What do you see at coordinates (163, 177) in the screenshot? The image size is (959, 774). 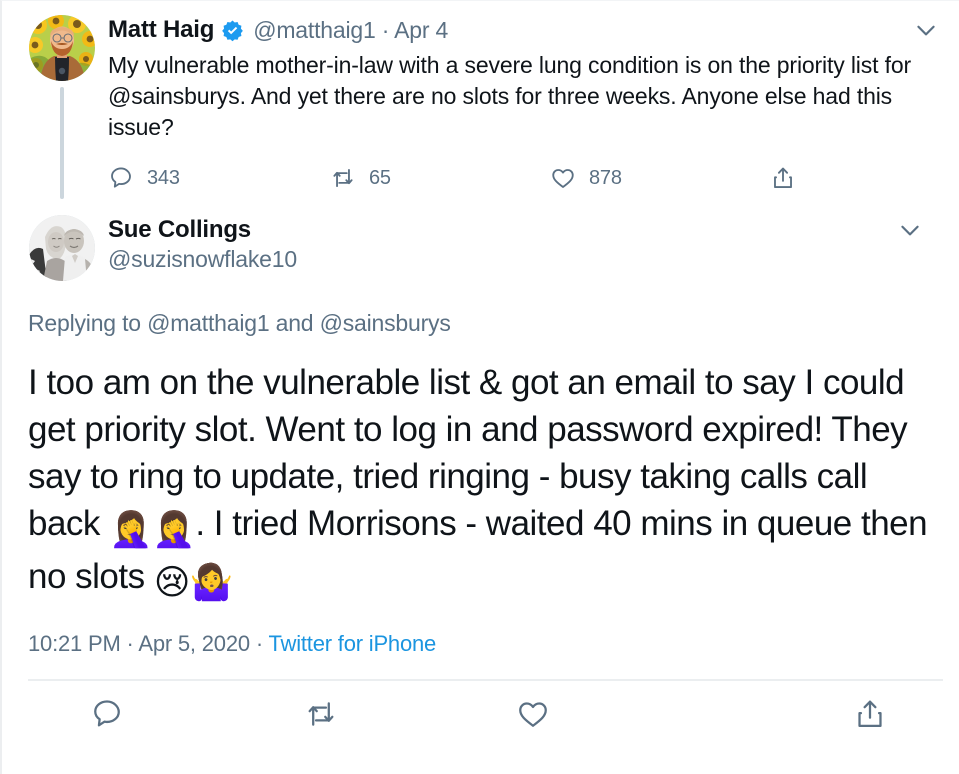 I see `reply-count: 343` at bounding box center [163, 177].